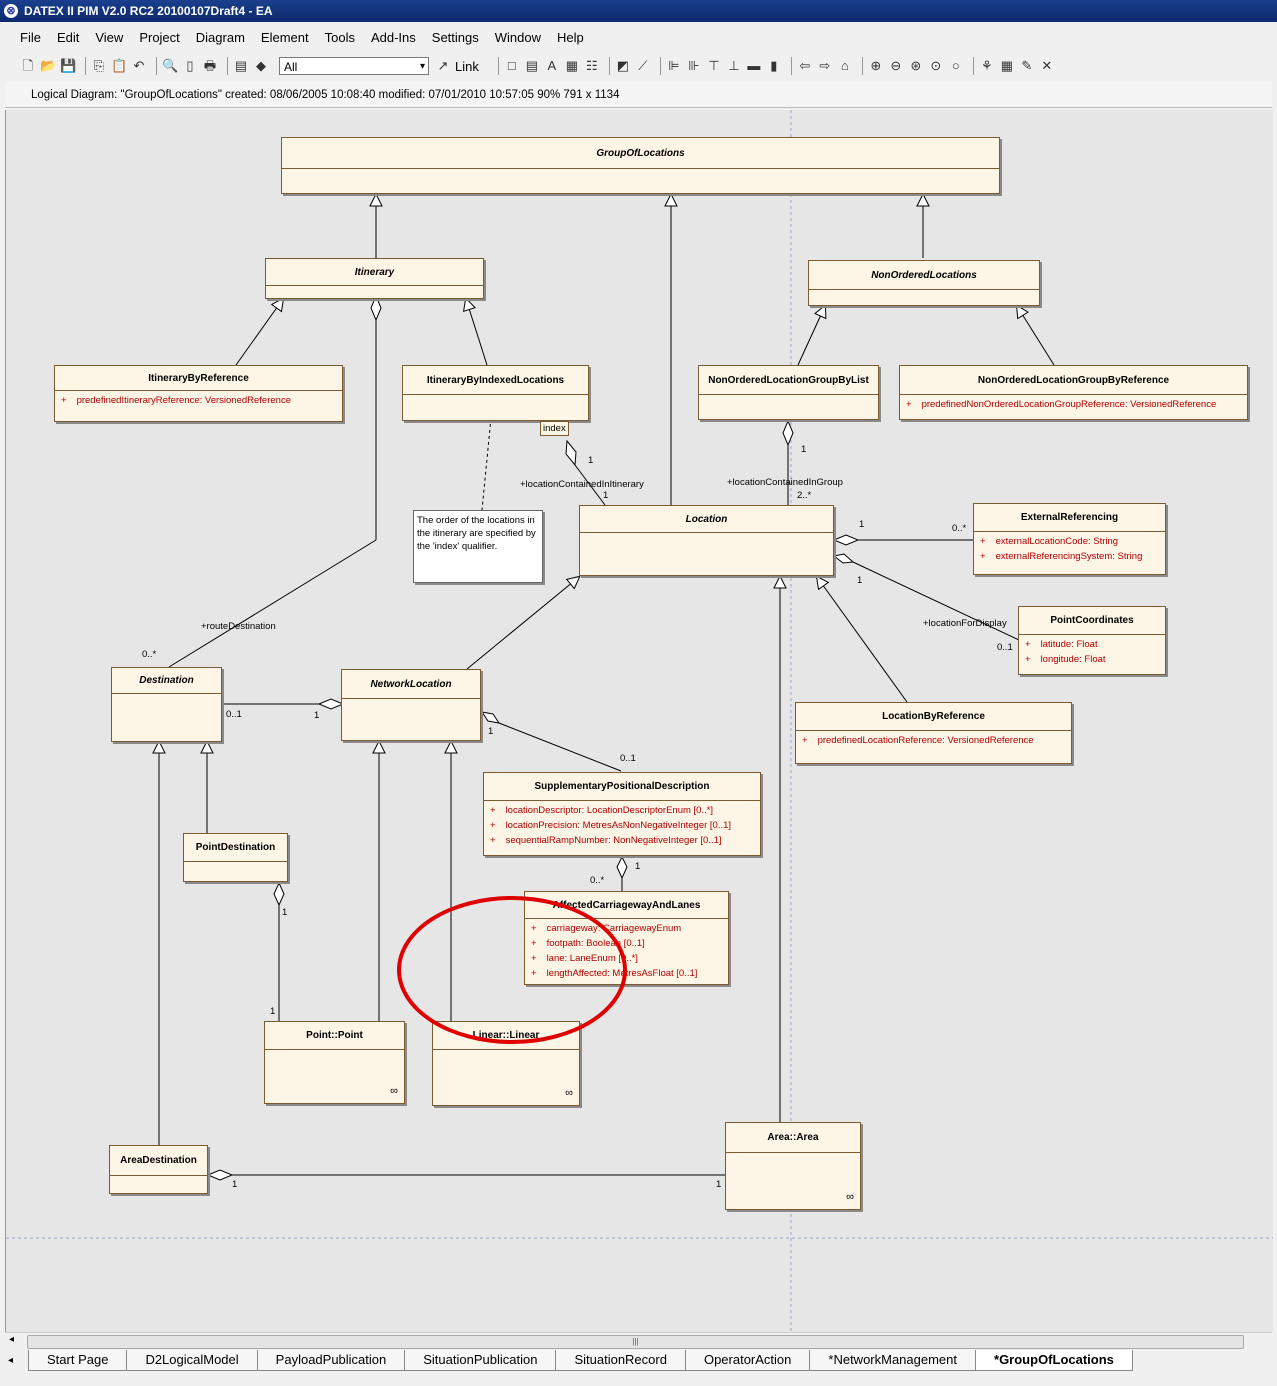 This screenshot has height=1386, width=1277. What do you see at coordinates (11, 1339) in the screenshot?
I see `scroll-left-icon: ◂` at bounding box center [11, 1339].